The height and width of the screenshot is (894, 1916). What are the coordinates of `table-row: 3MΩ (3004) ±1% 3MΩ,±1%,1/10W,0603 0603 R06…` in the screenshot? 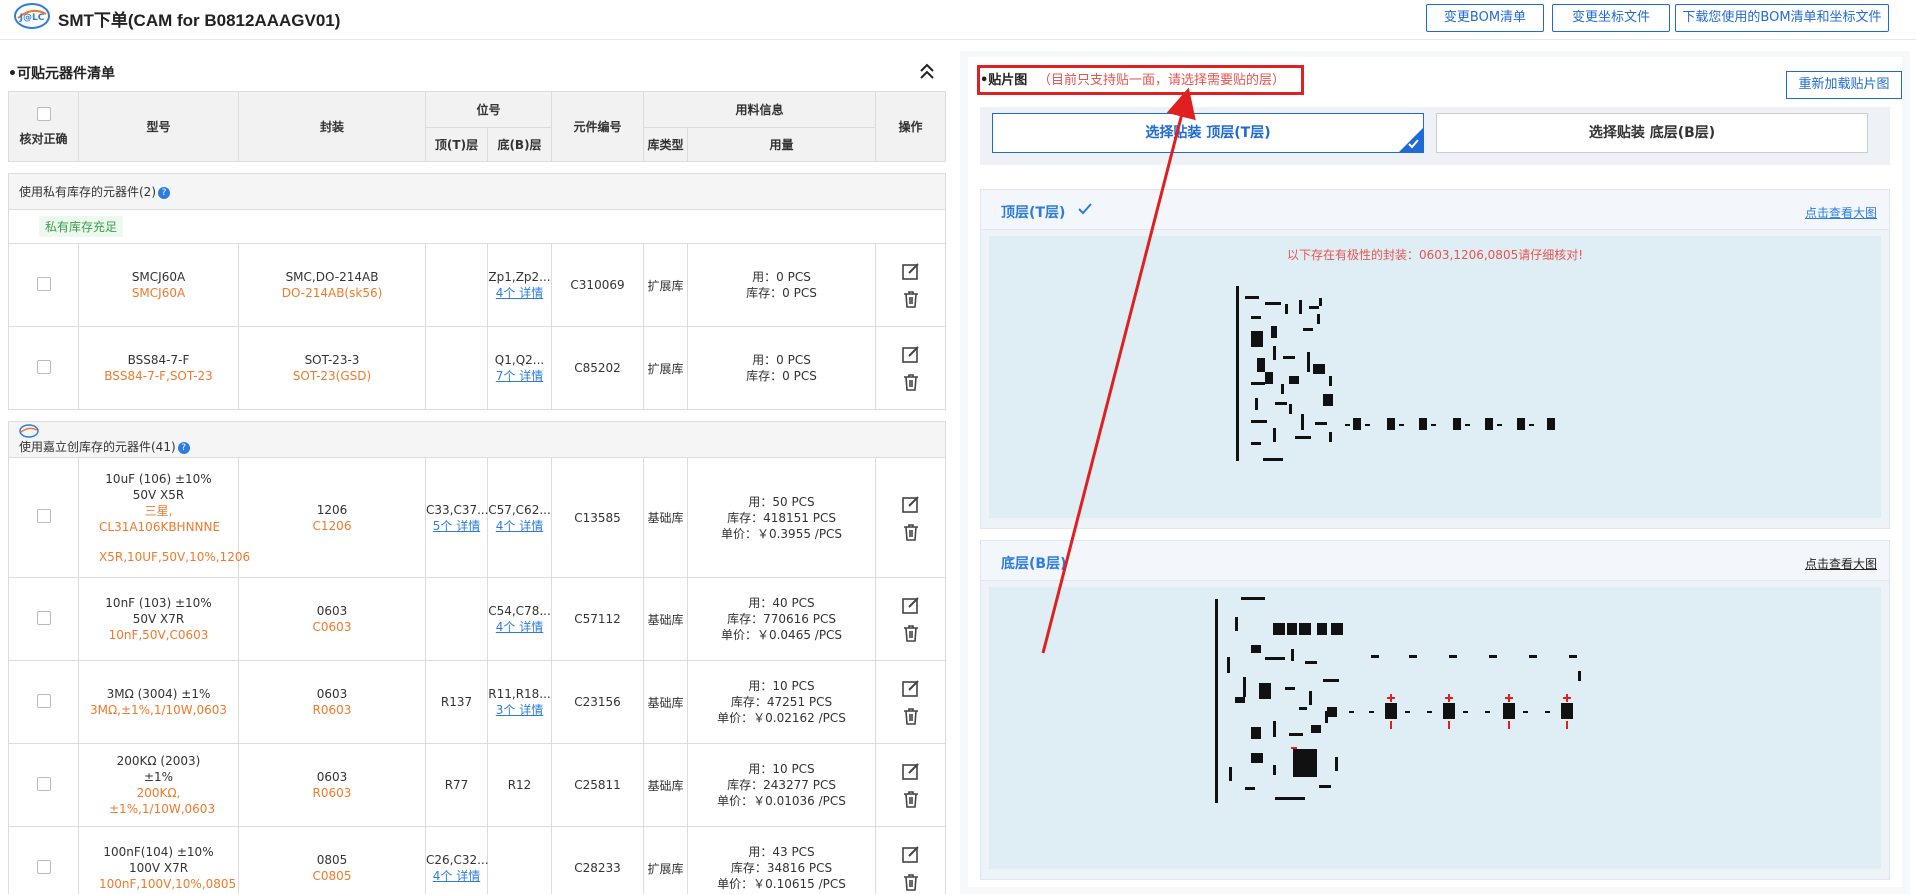 It's located at (477, 702).